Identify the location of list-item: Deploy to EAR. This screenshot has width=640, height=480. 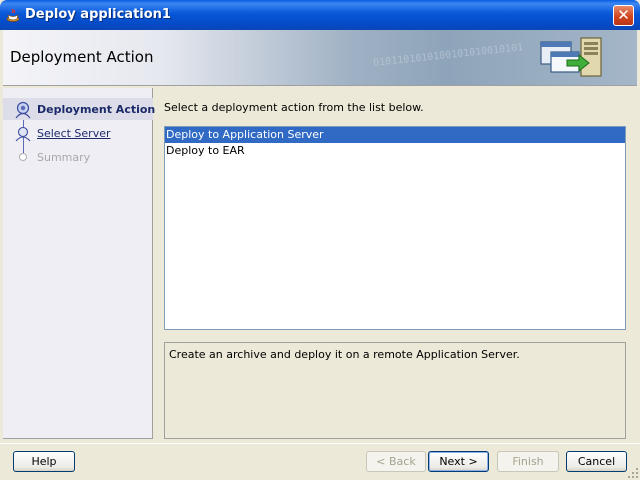
(395, 151).